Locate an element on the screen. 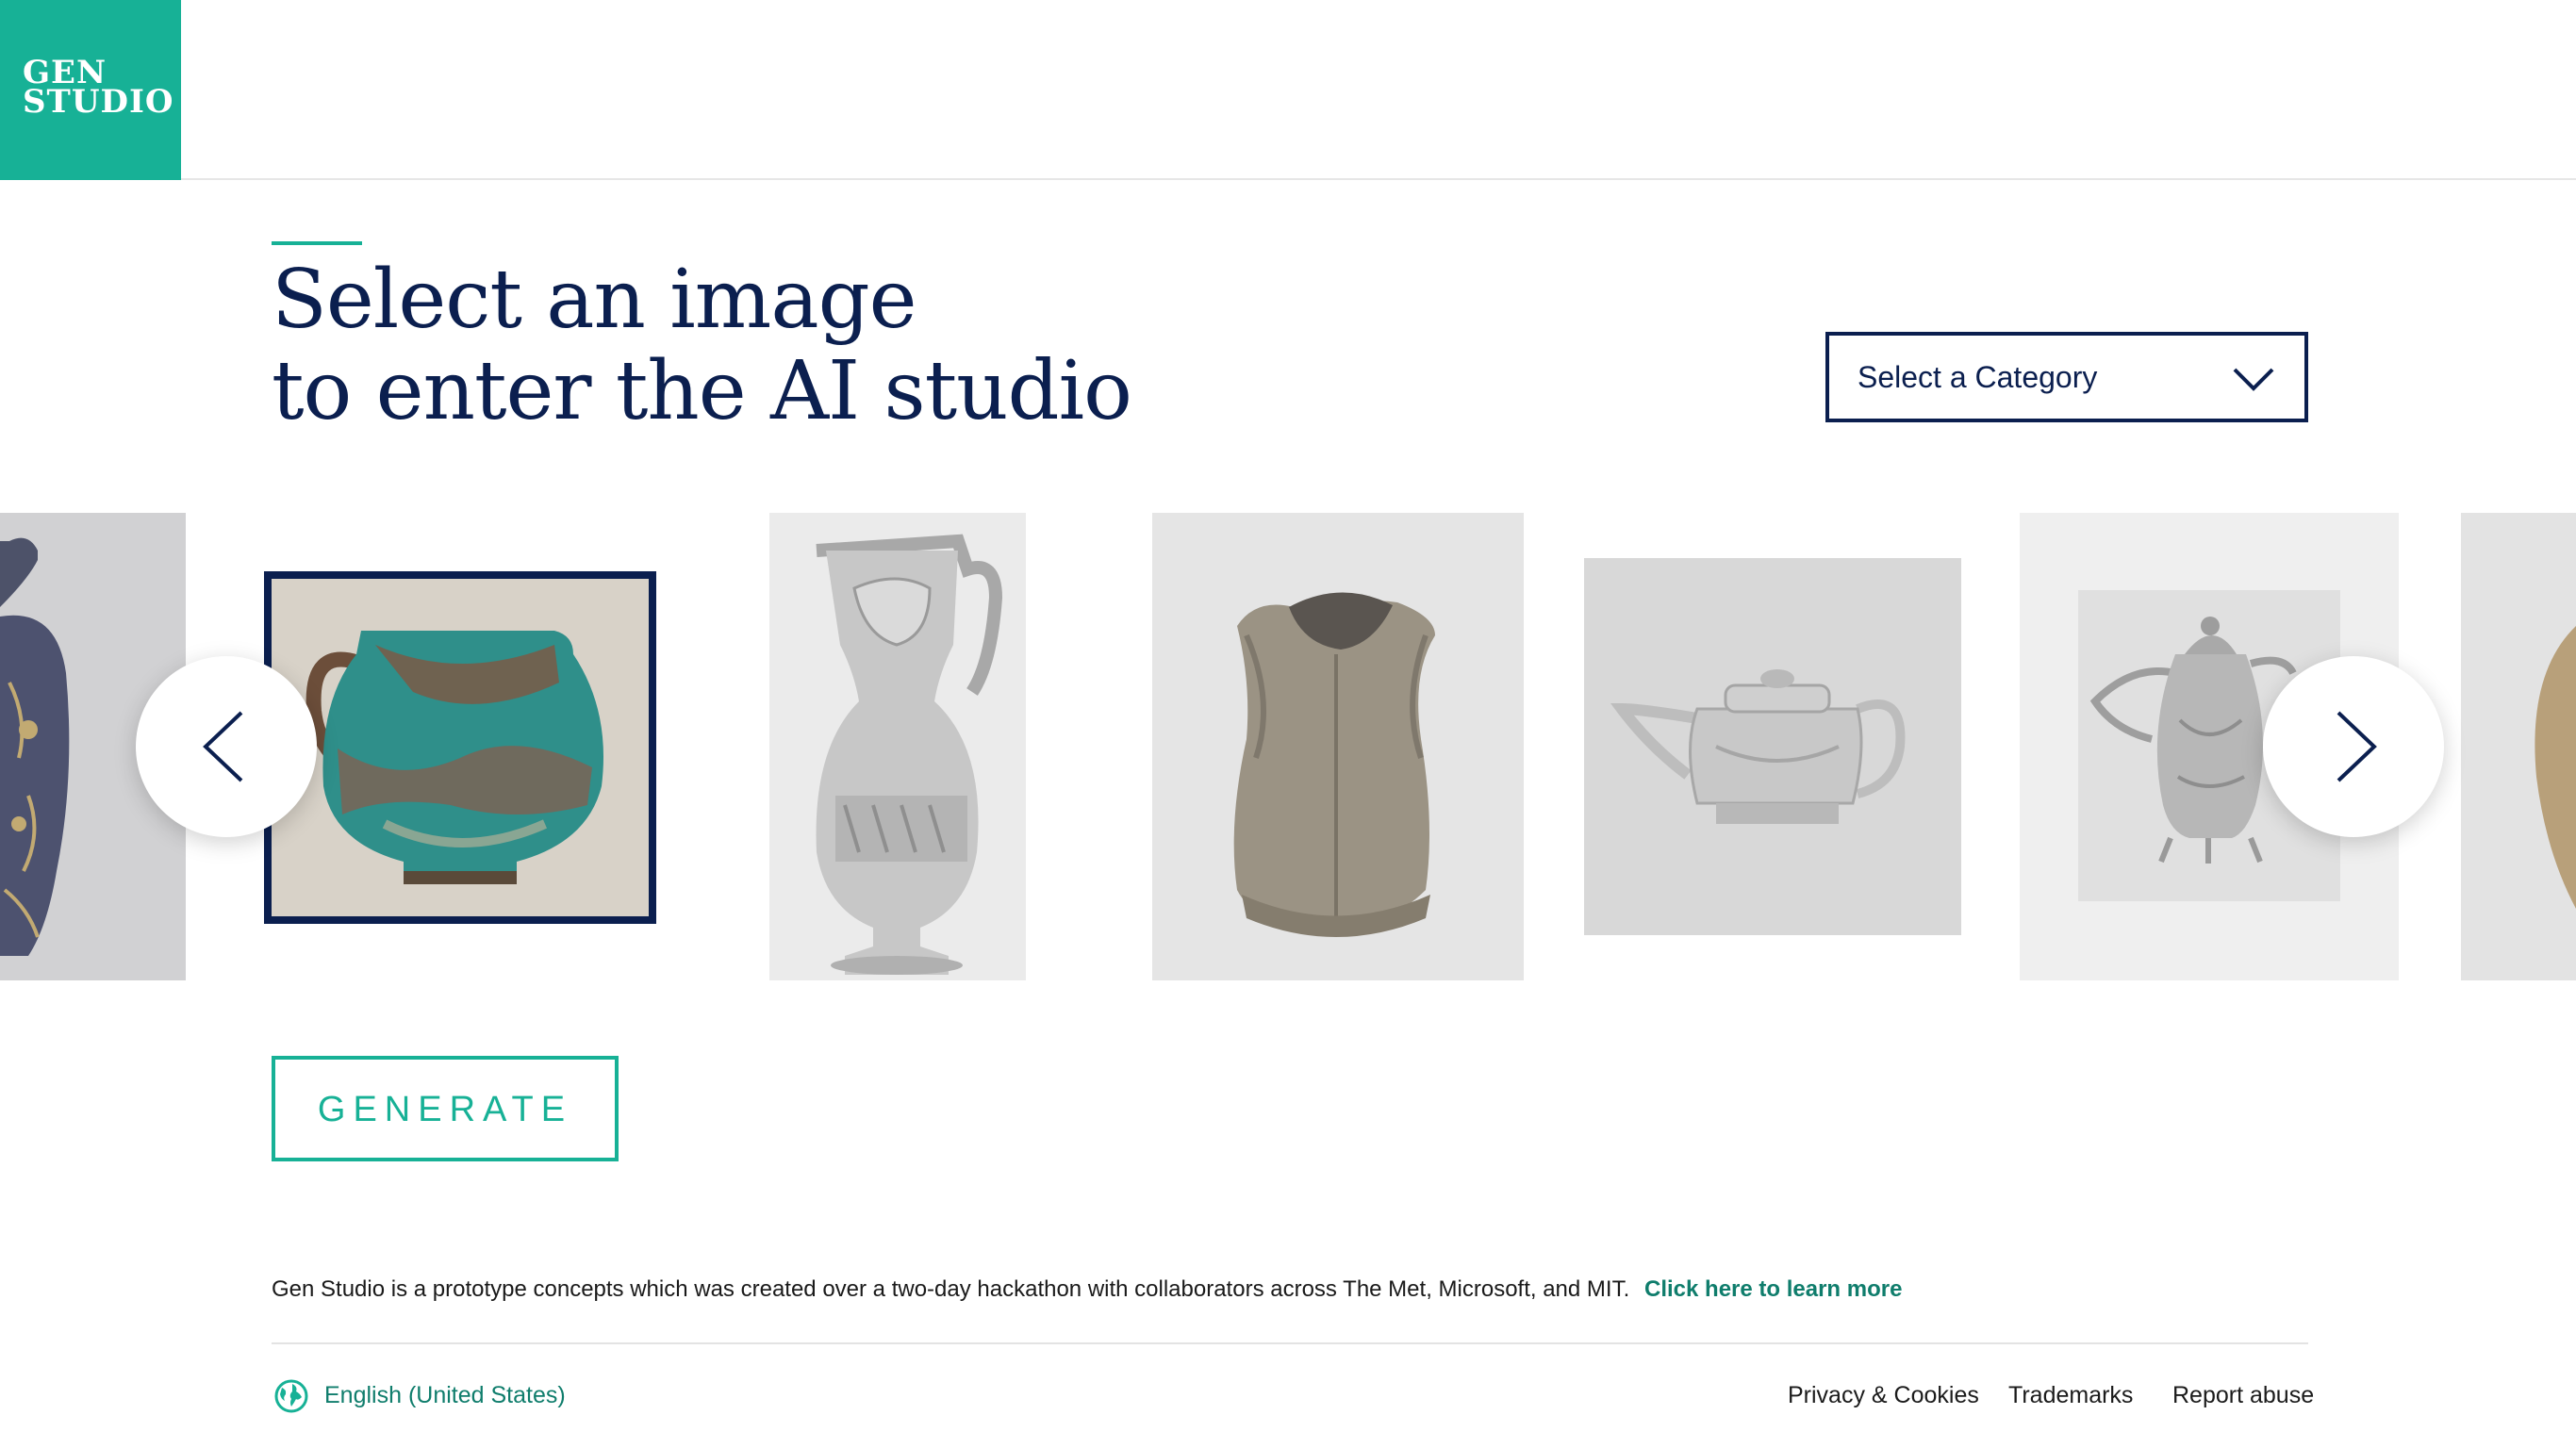 The width and height of the screenshot is (2576, 1448). page-title-line-1: Select an image is located at coordinates (594, 300).